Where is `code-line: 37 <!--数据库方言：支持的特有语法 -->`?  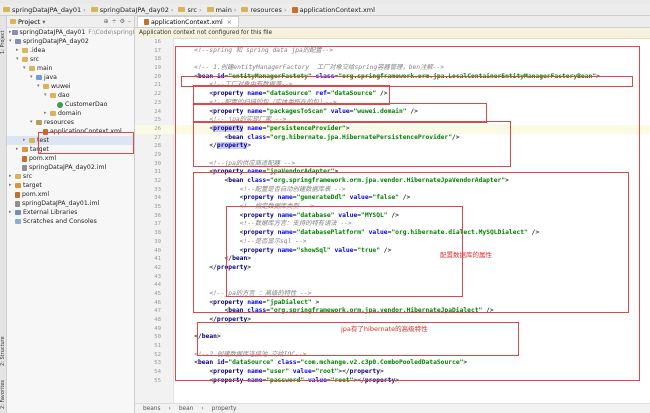
code-line: 37 <!--数据库方言：支持的特有语法 --> is located at coordinates (392, 224).